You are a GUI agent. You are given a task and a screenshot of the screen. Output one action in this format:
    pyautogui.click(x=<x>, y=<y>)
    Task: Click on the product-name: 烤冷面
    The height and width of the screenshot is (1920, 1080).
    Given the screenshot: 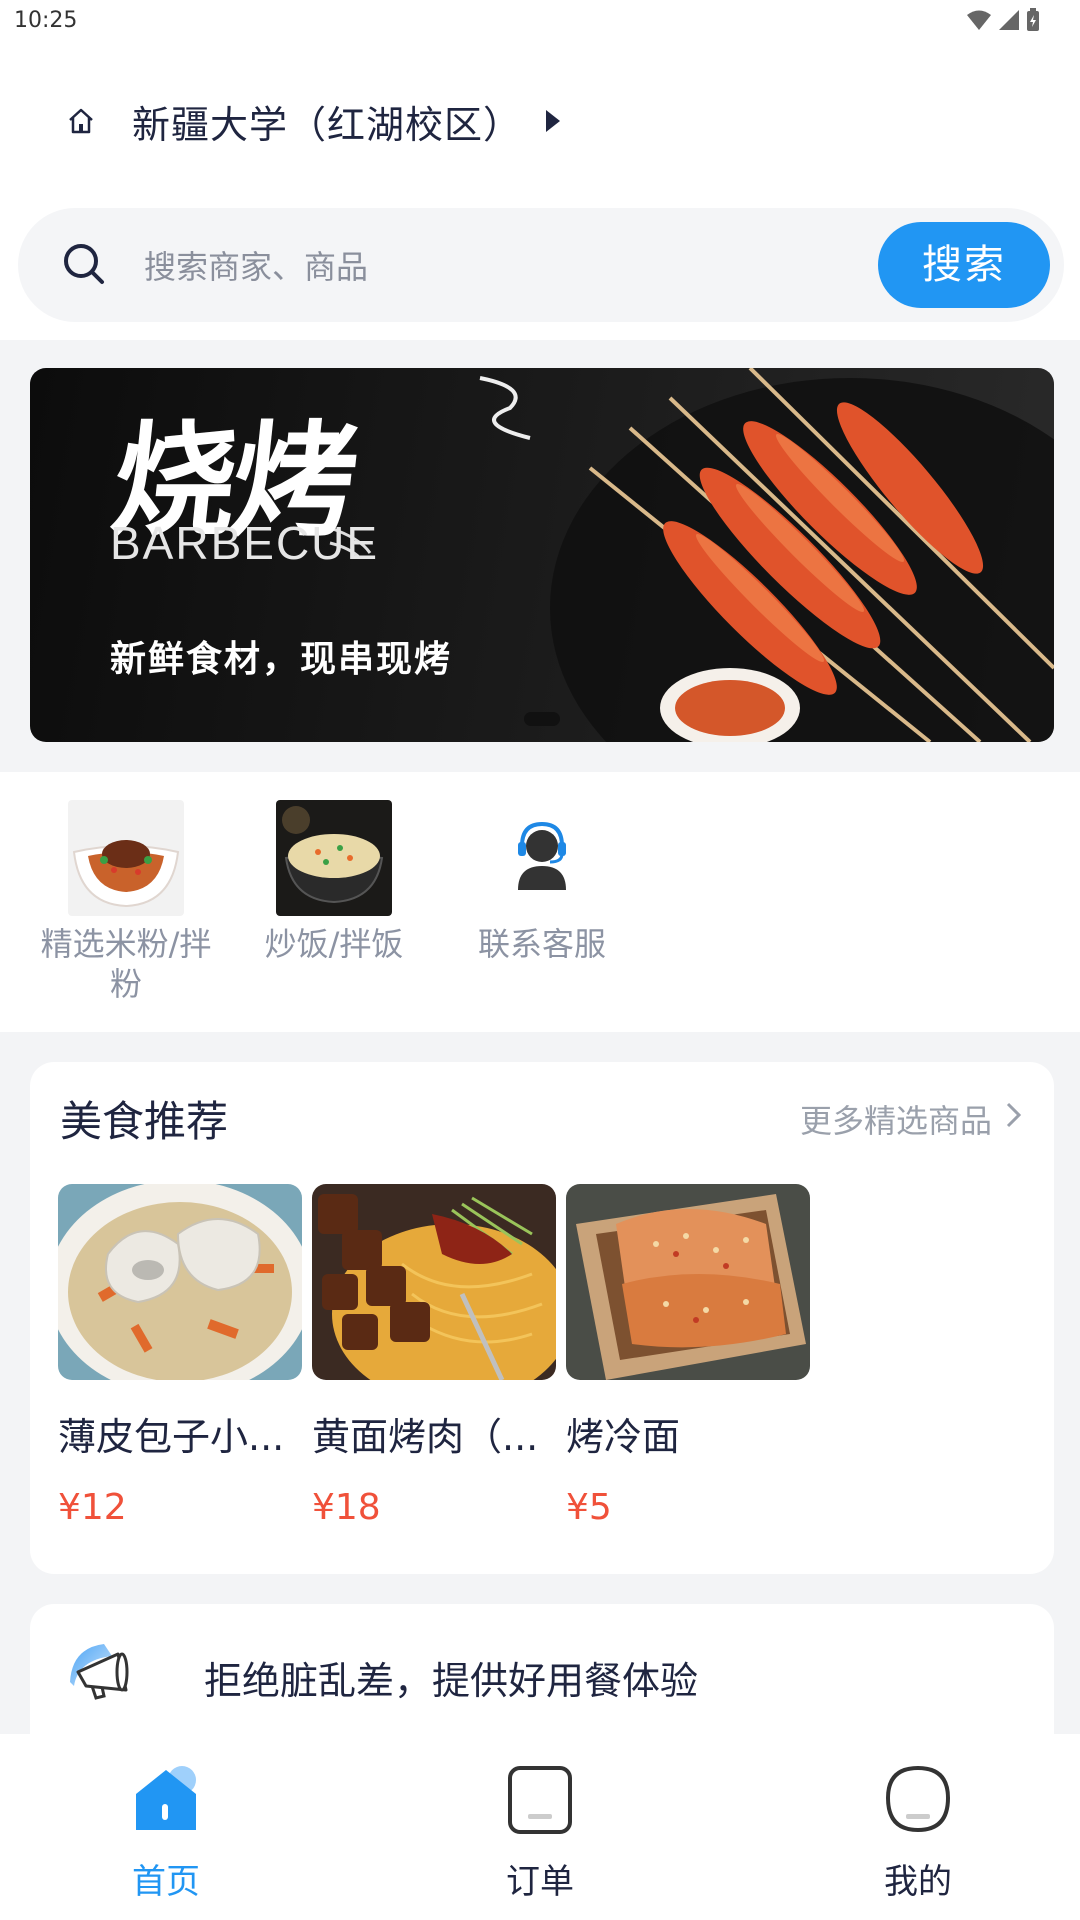 What is the action you would take?
    pyautogui.click(x=623, y=1437)
    